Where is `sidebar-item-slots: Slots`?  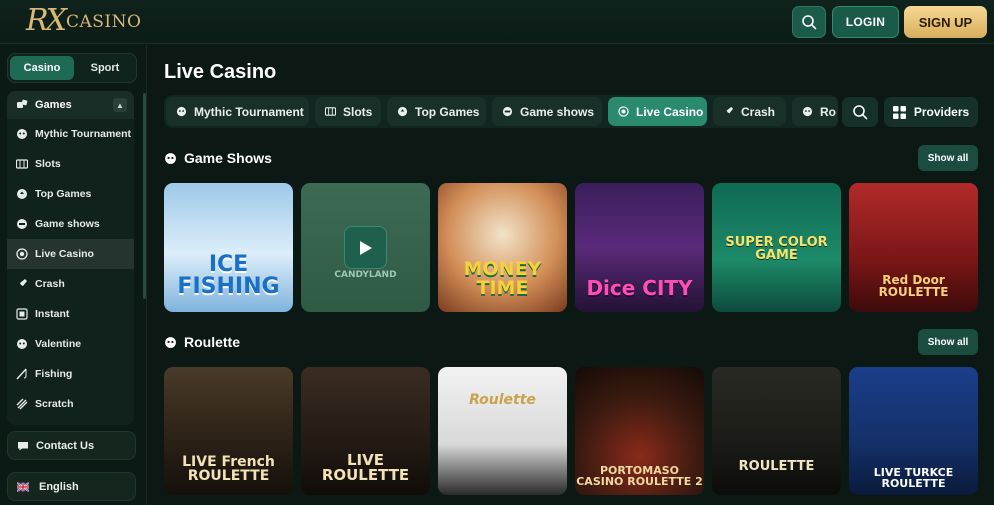 sidebar-item-slots: Slots is located at coordinates (70, 164).